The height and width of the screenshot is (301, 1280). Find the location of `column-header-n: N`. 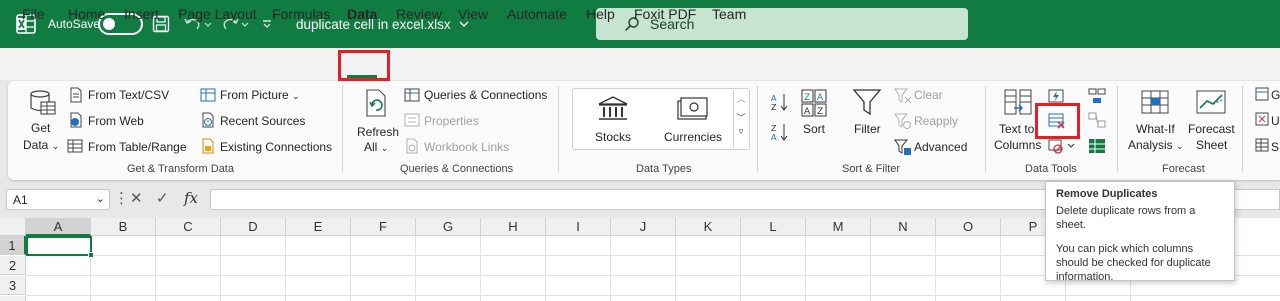

column-header-n: N is located at coordinates (903, 227).